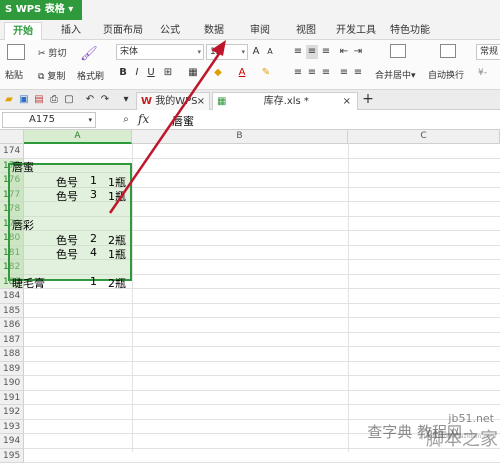 This screenshot has height=463, width=500. What do you see at coordinates (218, 48) in the screenshot?
I see `arrow-head` at bounding box center [218, 48].